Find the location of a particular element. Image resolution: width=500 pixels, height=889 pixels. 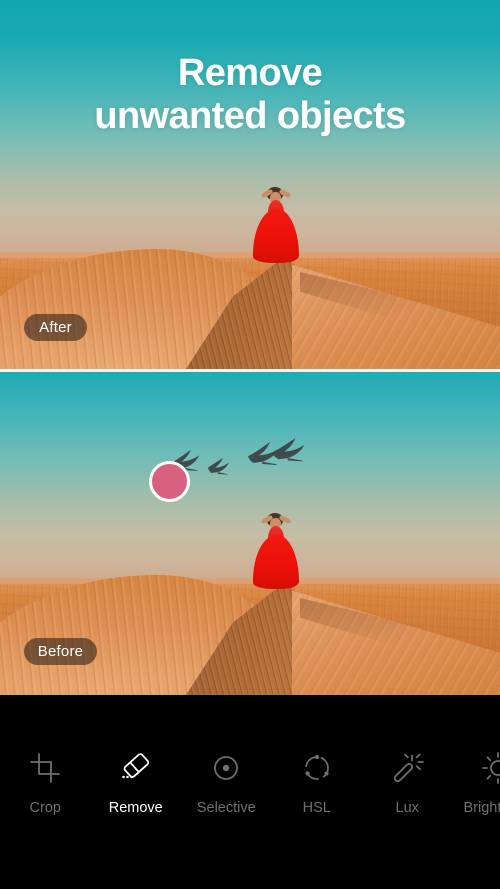

page-title: Remove unwanted objects is located at coordinates (250, 94).